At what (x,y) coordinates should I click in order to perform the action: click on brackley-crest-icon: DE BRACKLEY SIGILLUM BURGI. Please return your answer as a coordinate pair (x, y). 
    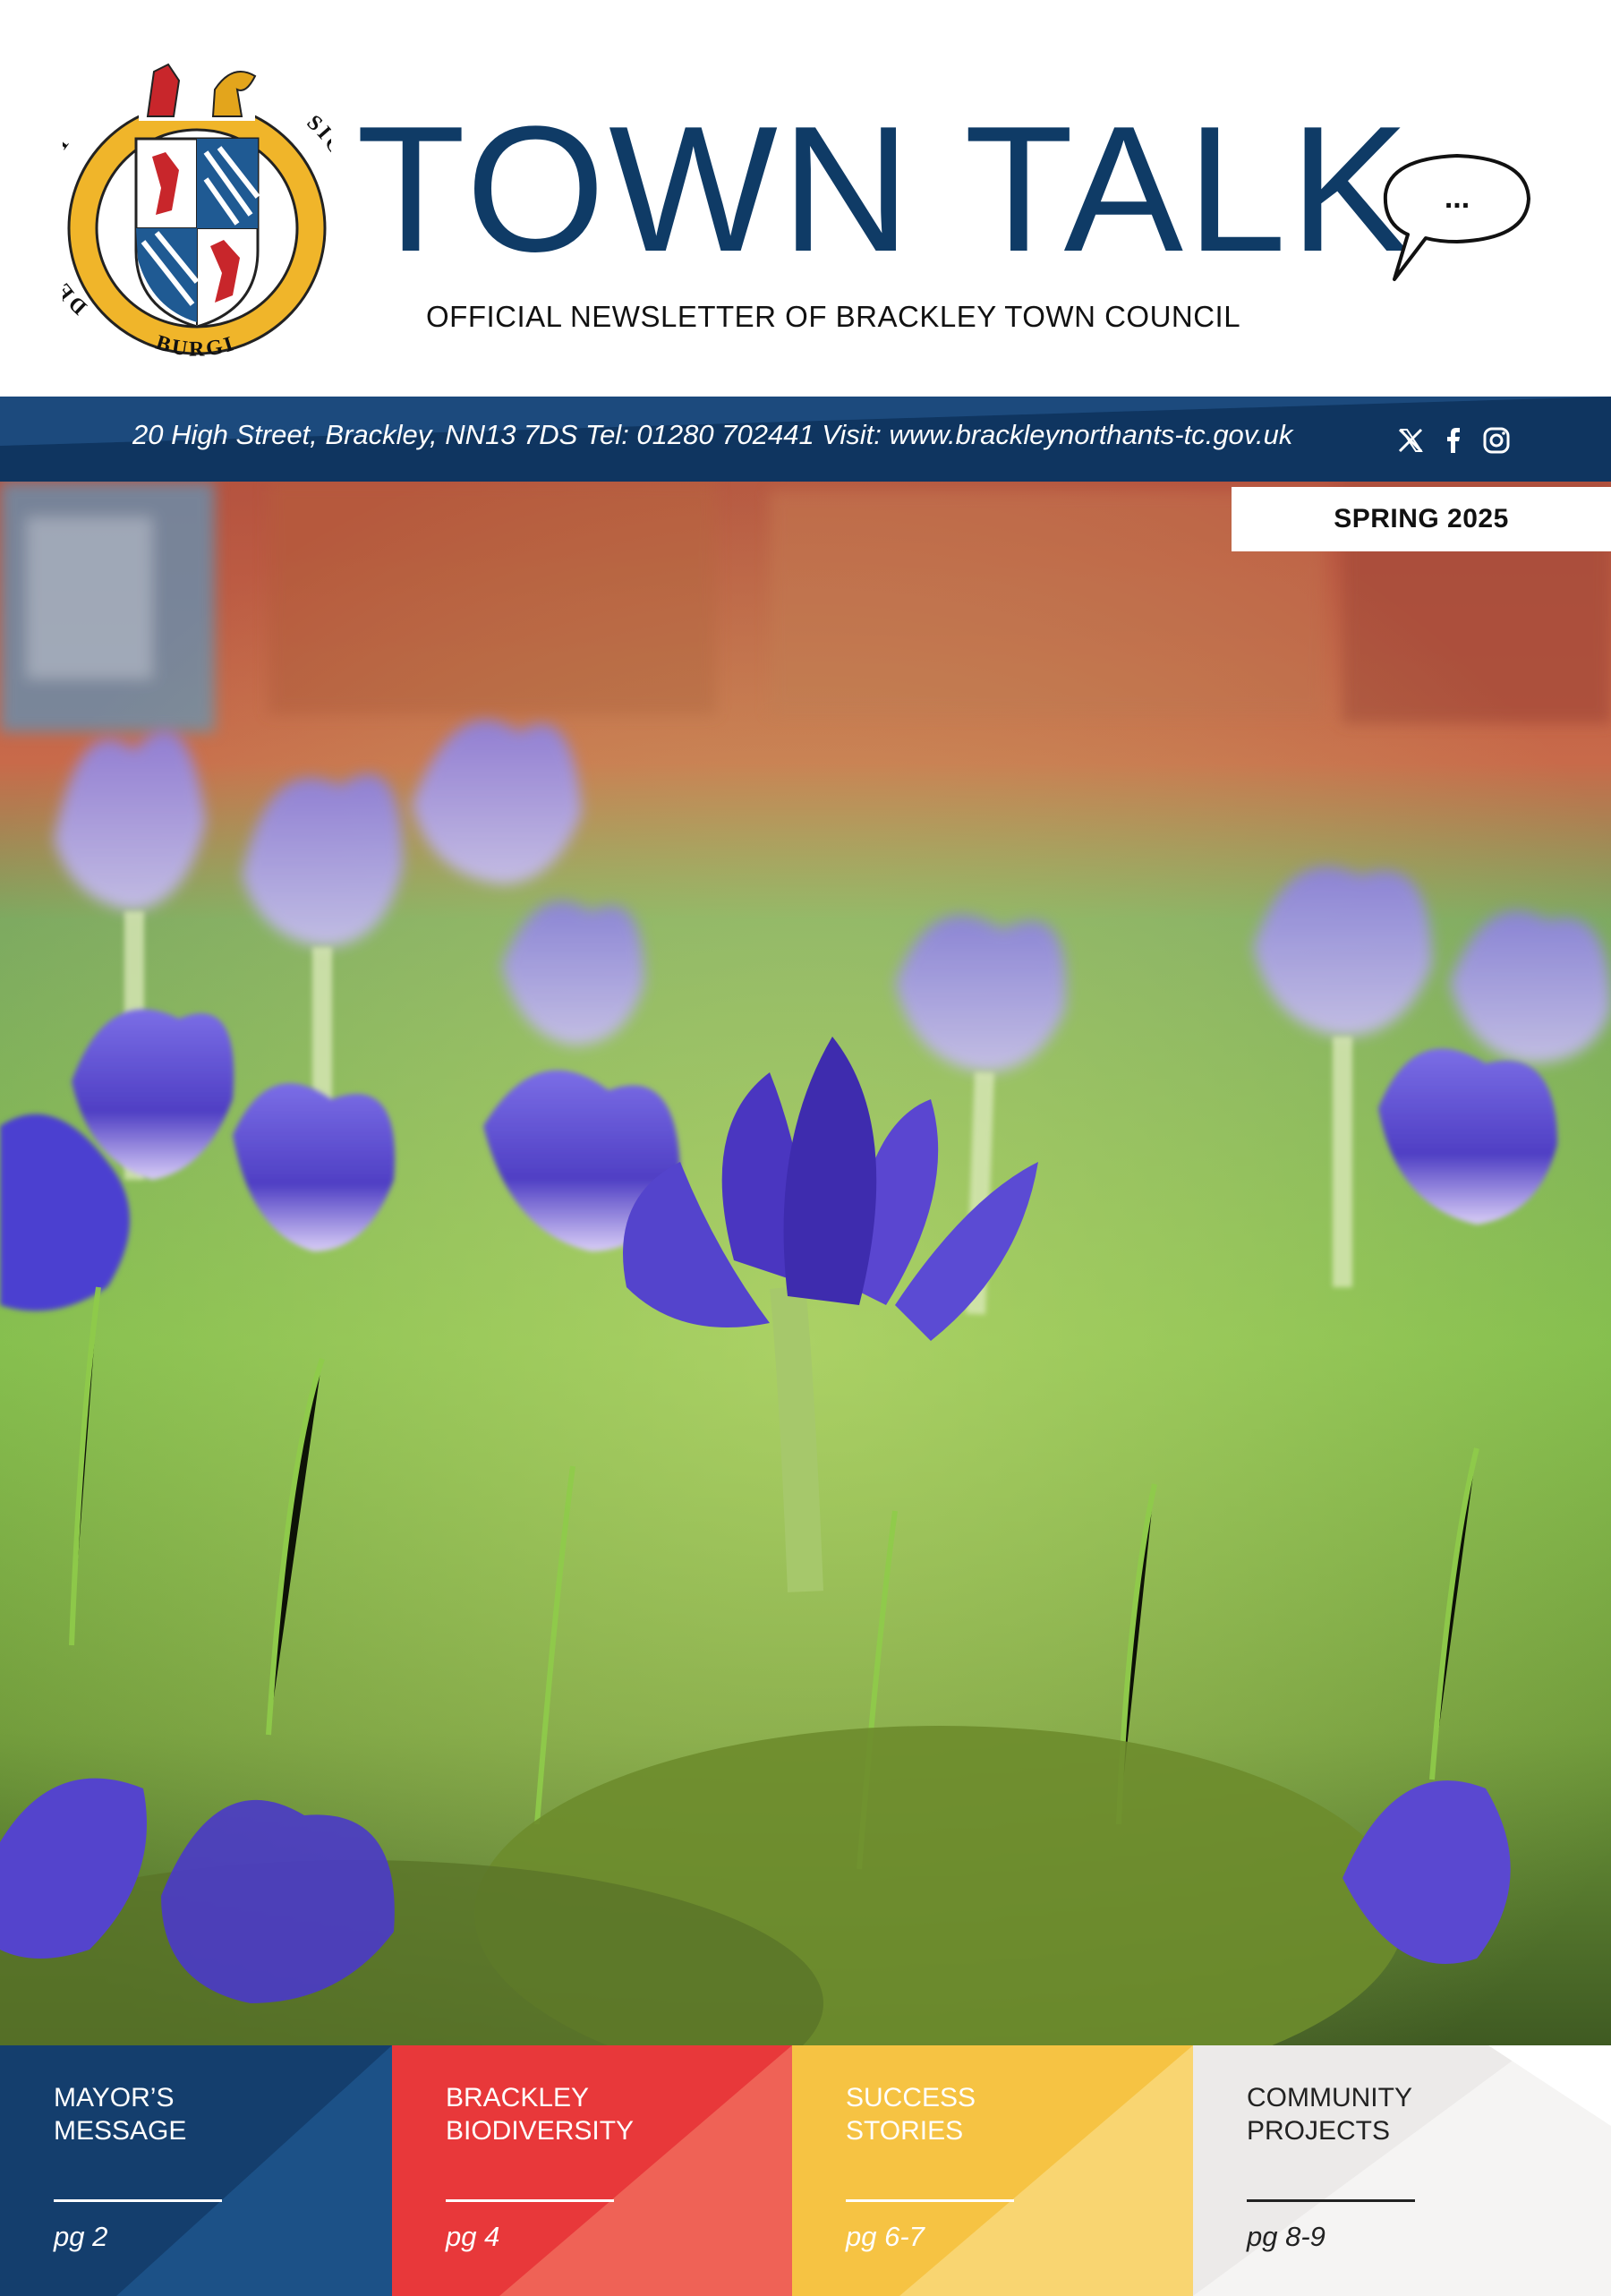
    Looking at the image, I should click on (197, 210).